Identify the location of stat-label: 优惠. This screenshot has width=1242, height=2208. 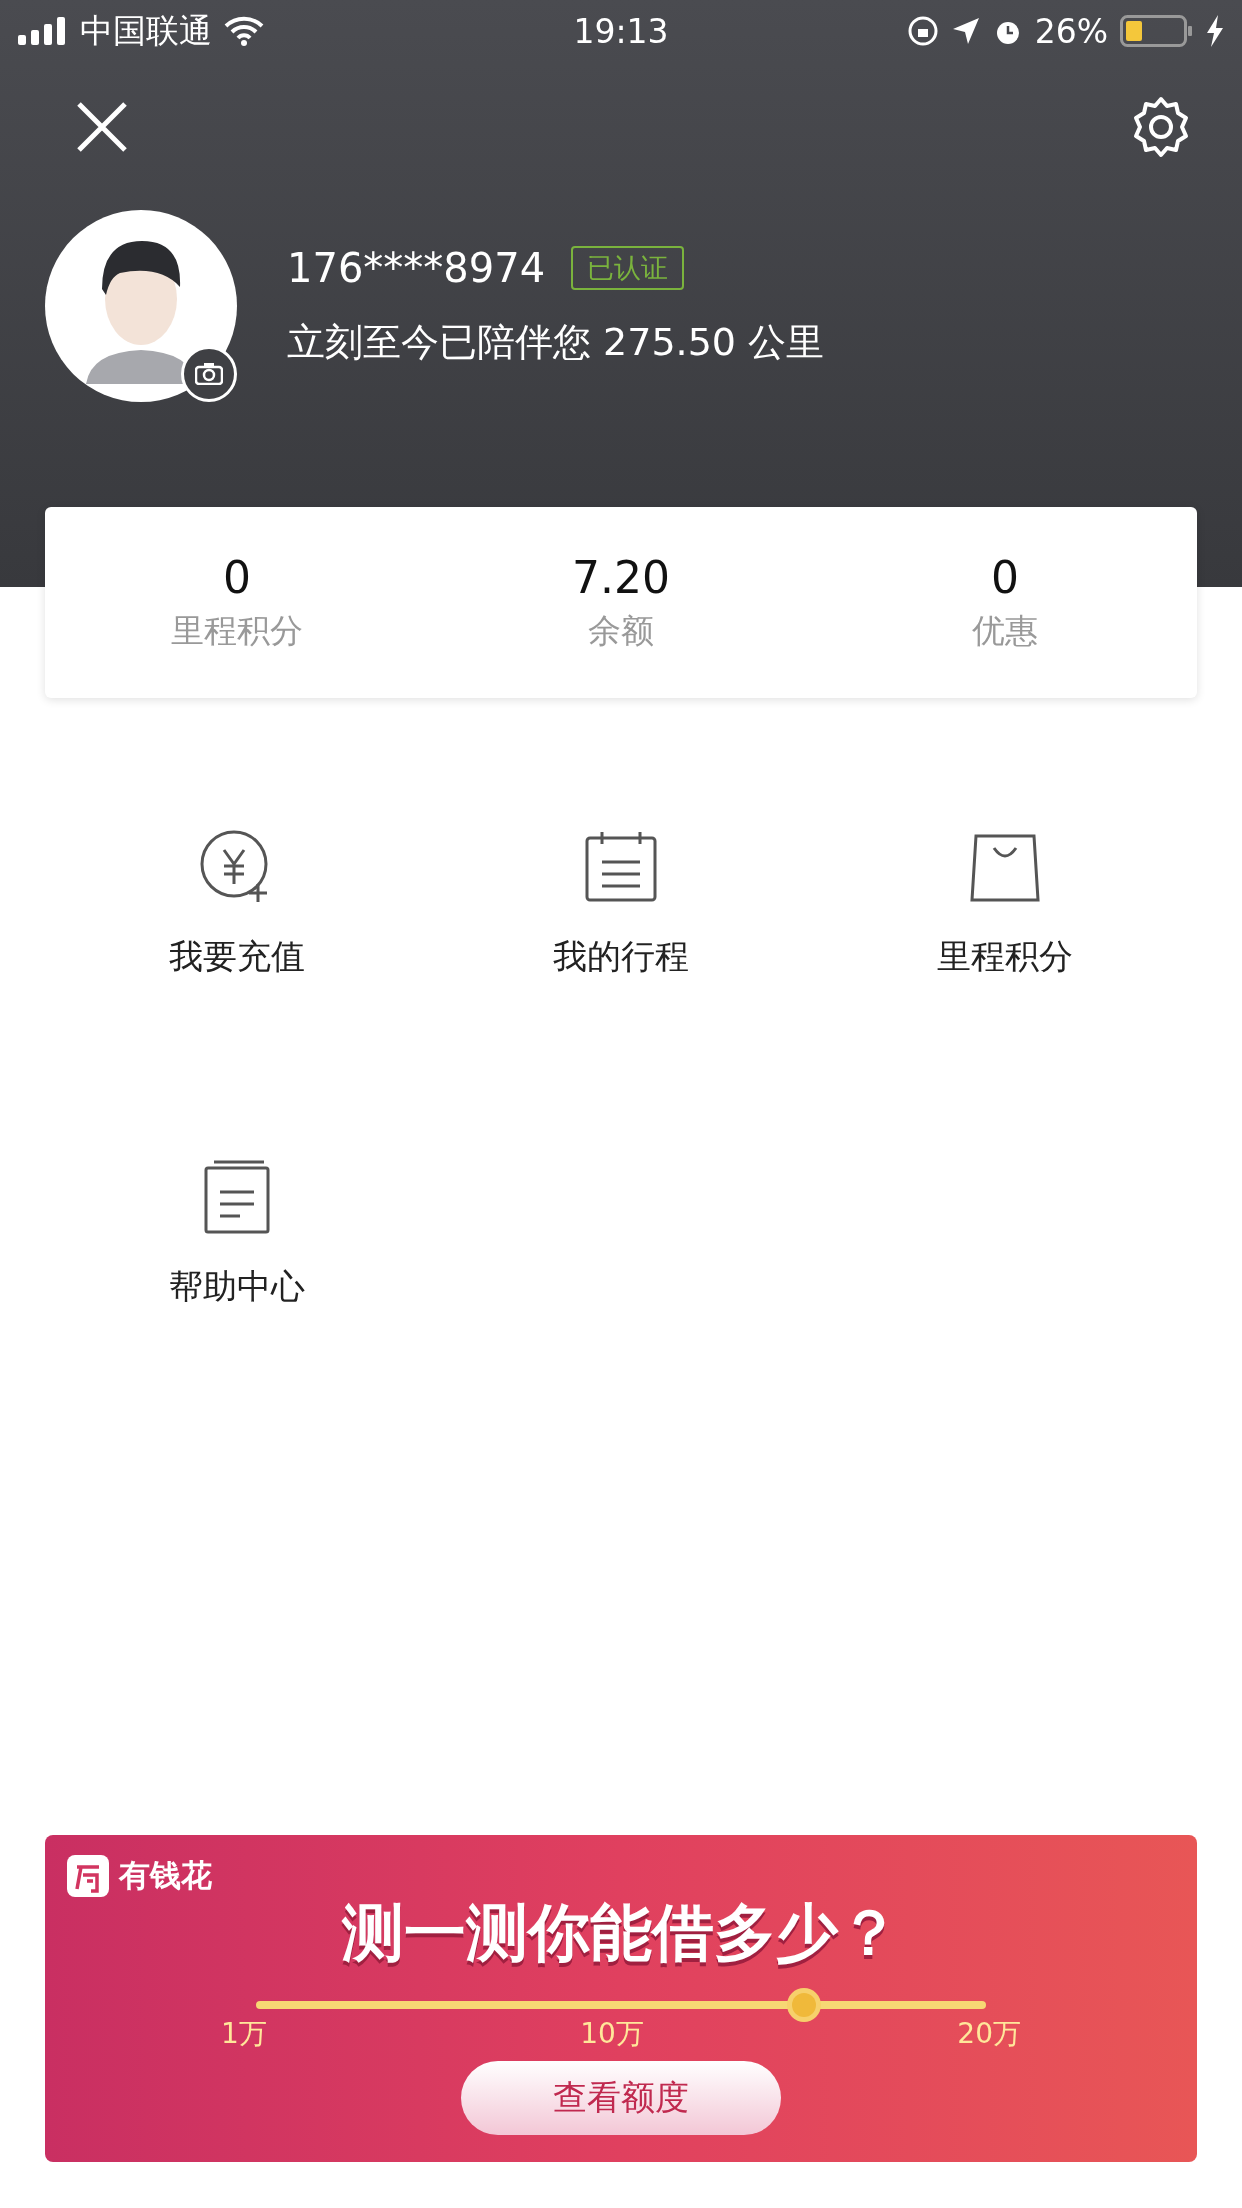
(1005, 630).